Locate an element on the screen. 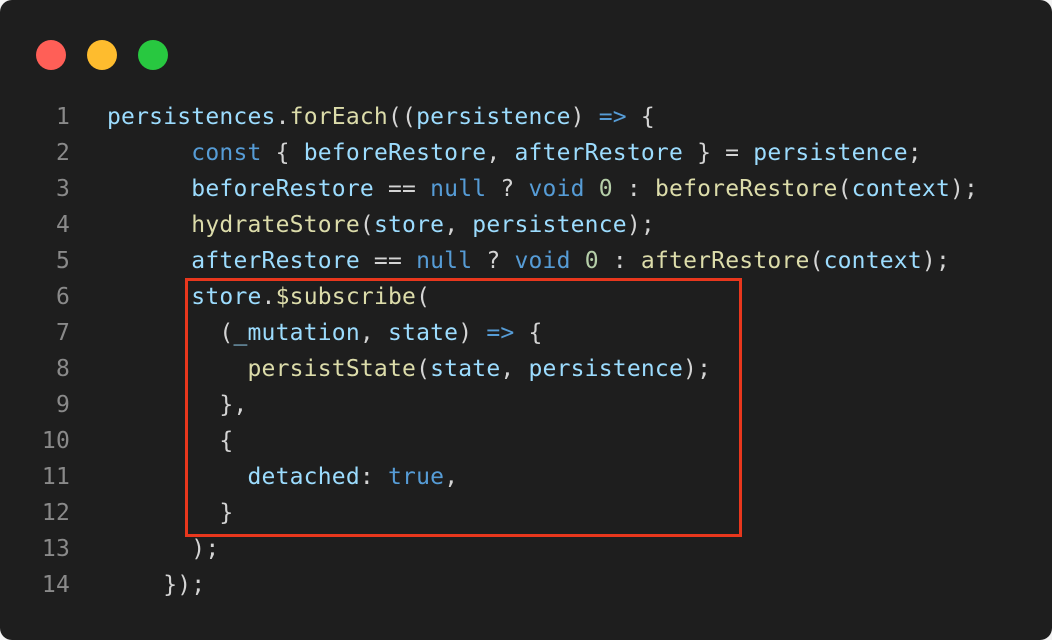  line-source: }); is located at coordinates (156, 585).